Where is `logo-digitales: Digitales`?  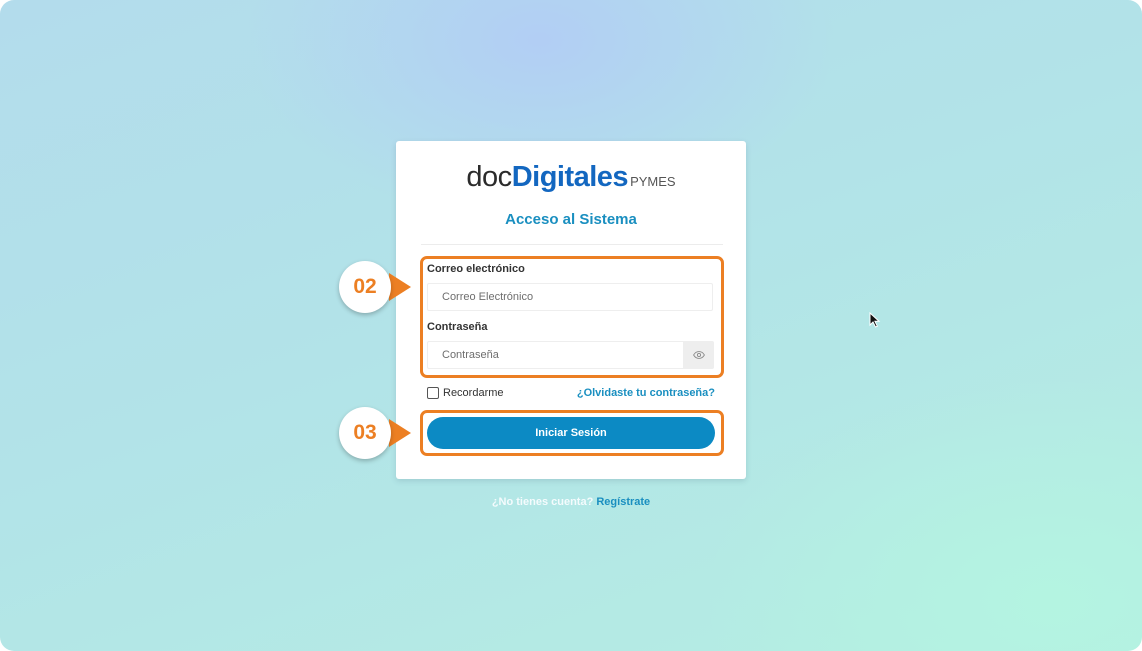
logo-digitales: Digitales is located at coordinates (570, 177).